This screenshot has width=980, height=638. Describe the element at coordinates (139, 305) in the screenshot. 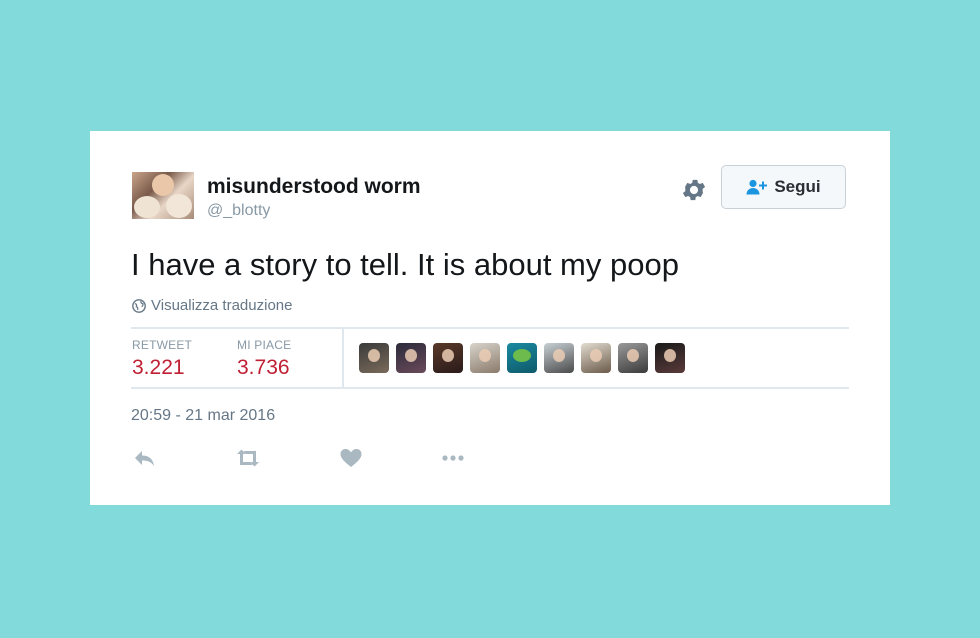

I see `globe-icon` at that location.